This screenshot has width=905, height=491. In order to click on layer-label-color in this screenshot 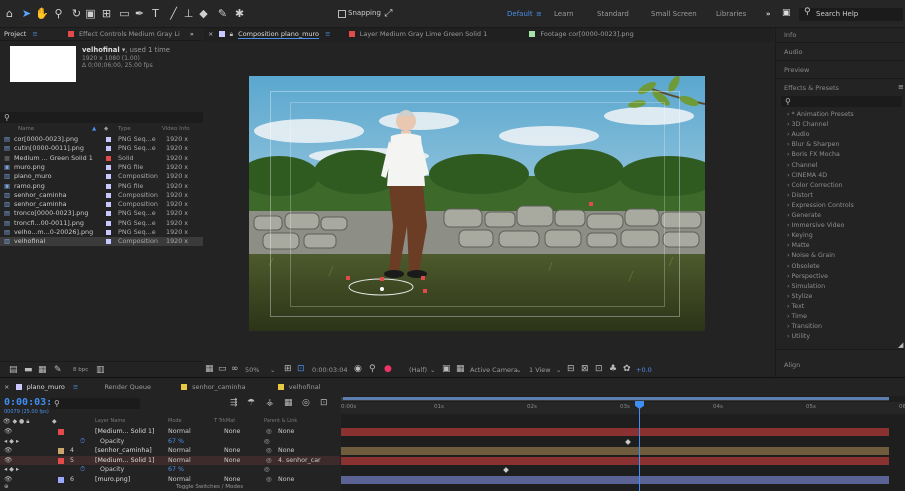, I will do `click(61, 480)`.